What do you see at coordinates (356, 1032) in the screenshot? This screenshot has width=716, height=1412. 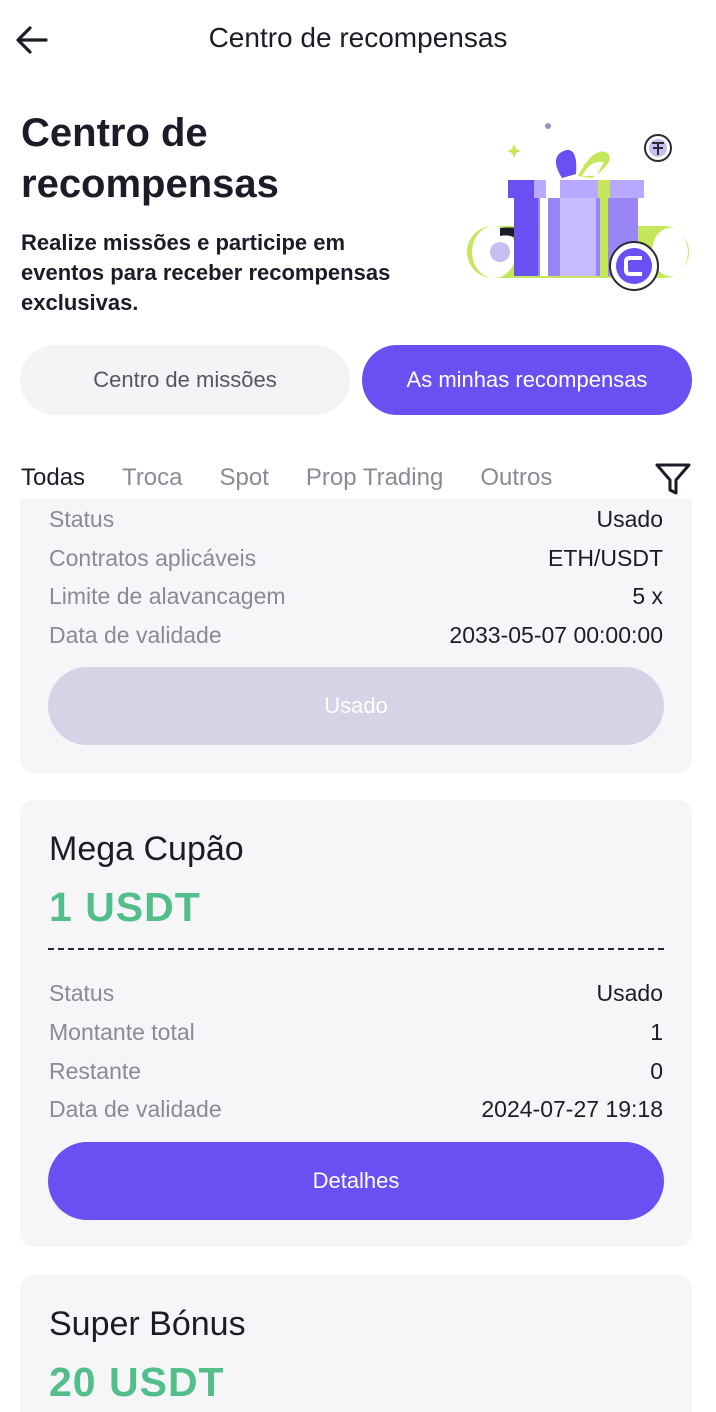 I see `total-amount-row: Montante total 1` at bounding box center [356, 1032].